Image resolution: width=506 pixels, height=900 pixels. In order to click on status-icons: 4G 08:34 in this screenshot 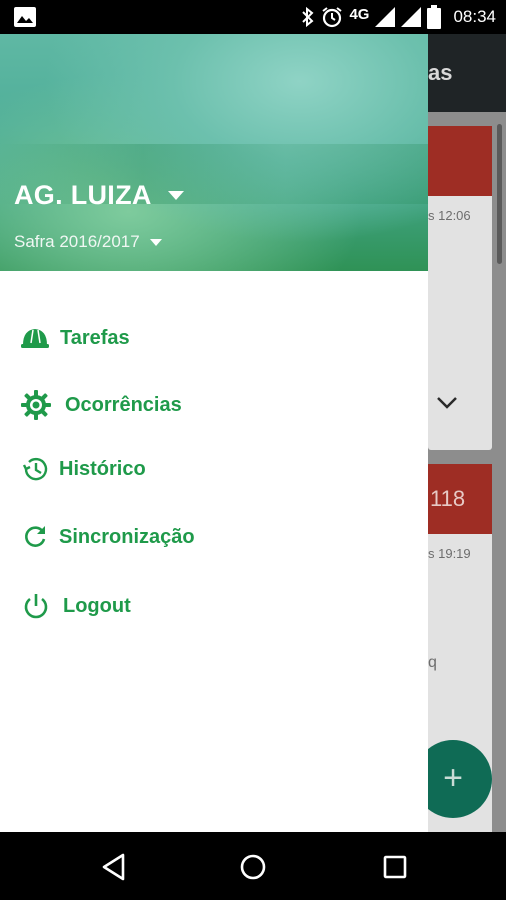, I will do `click(398, 17)`.